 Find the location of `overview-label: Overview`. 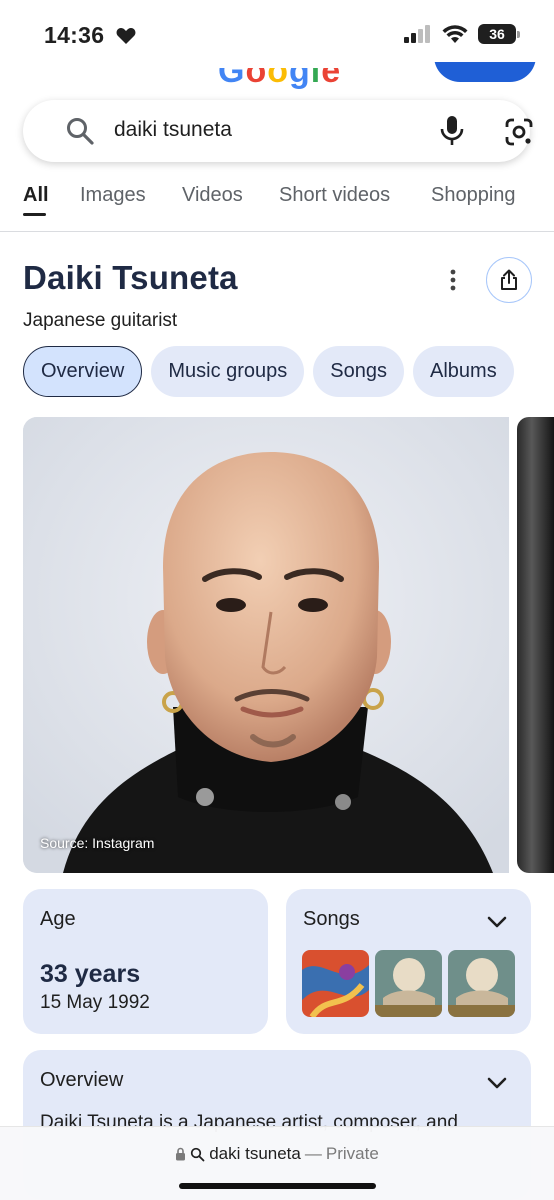

overview-label: Overview is located at coordinates (82, 1080).